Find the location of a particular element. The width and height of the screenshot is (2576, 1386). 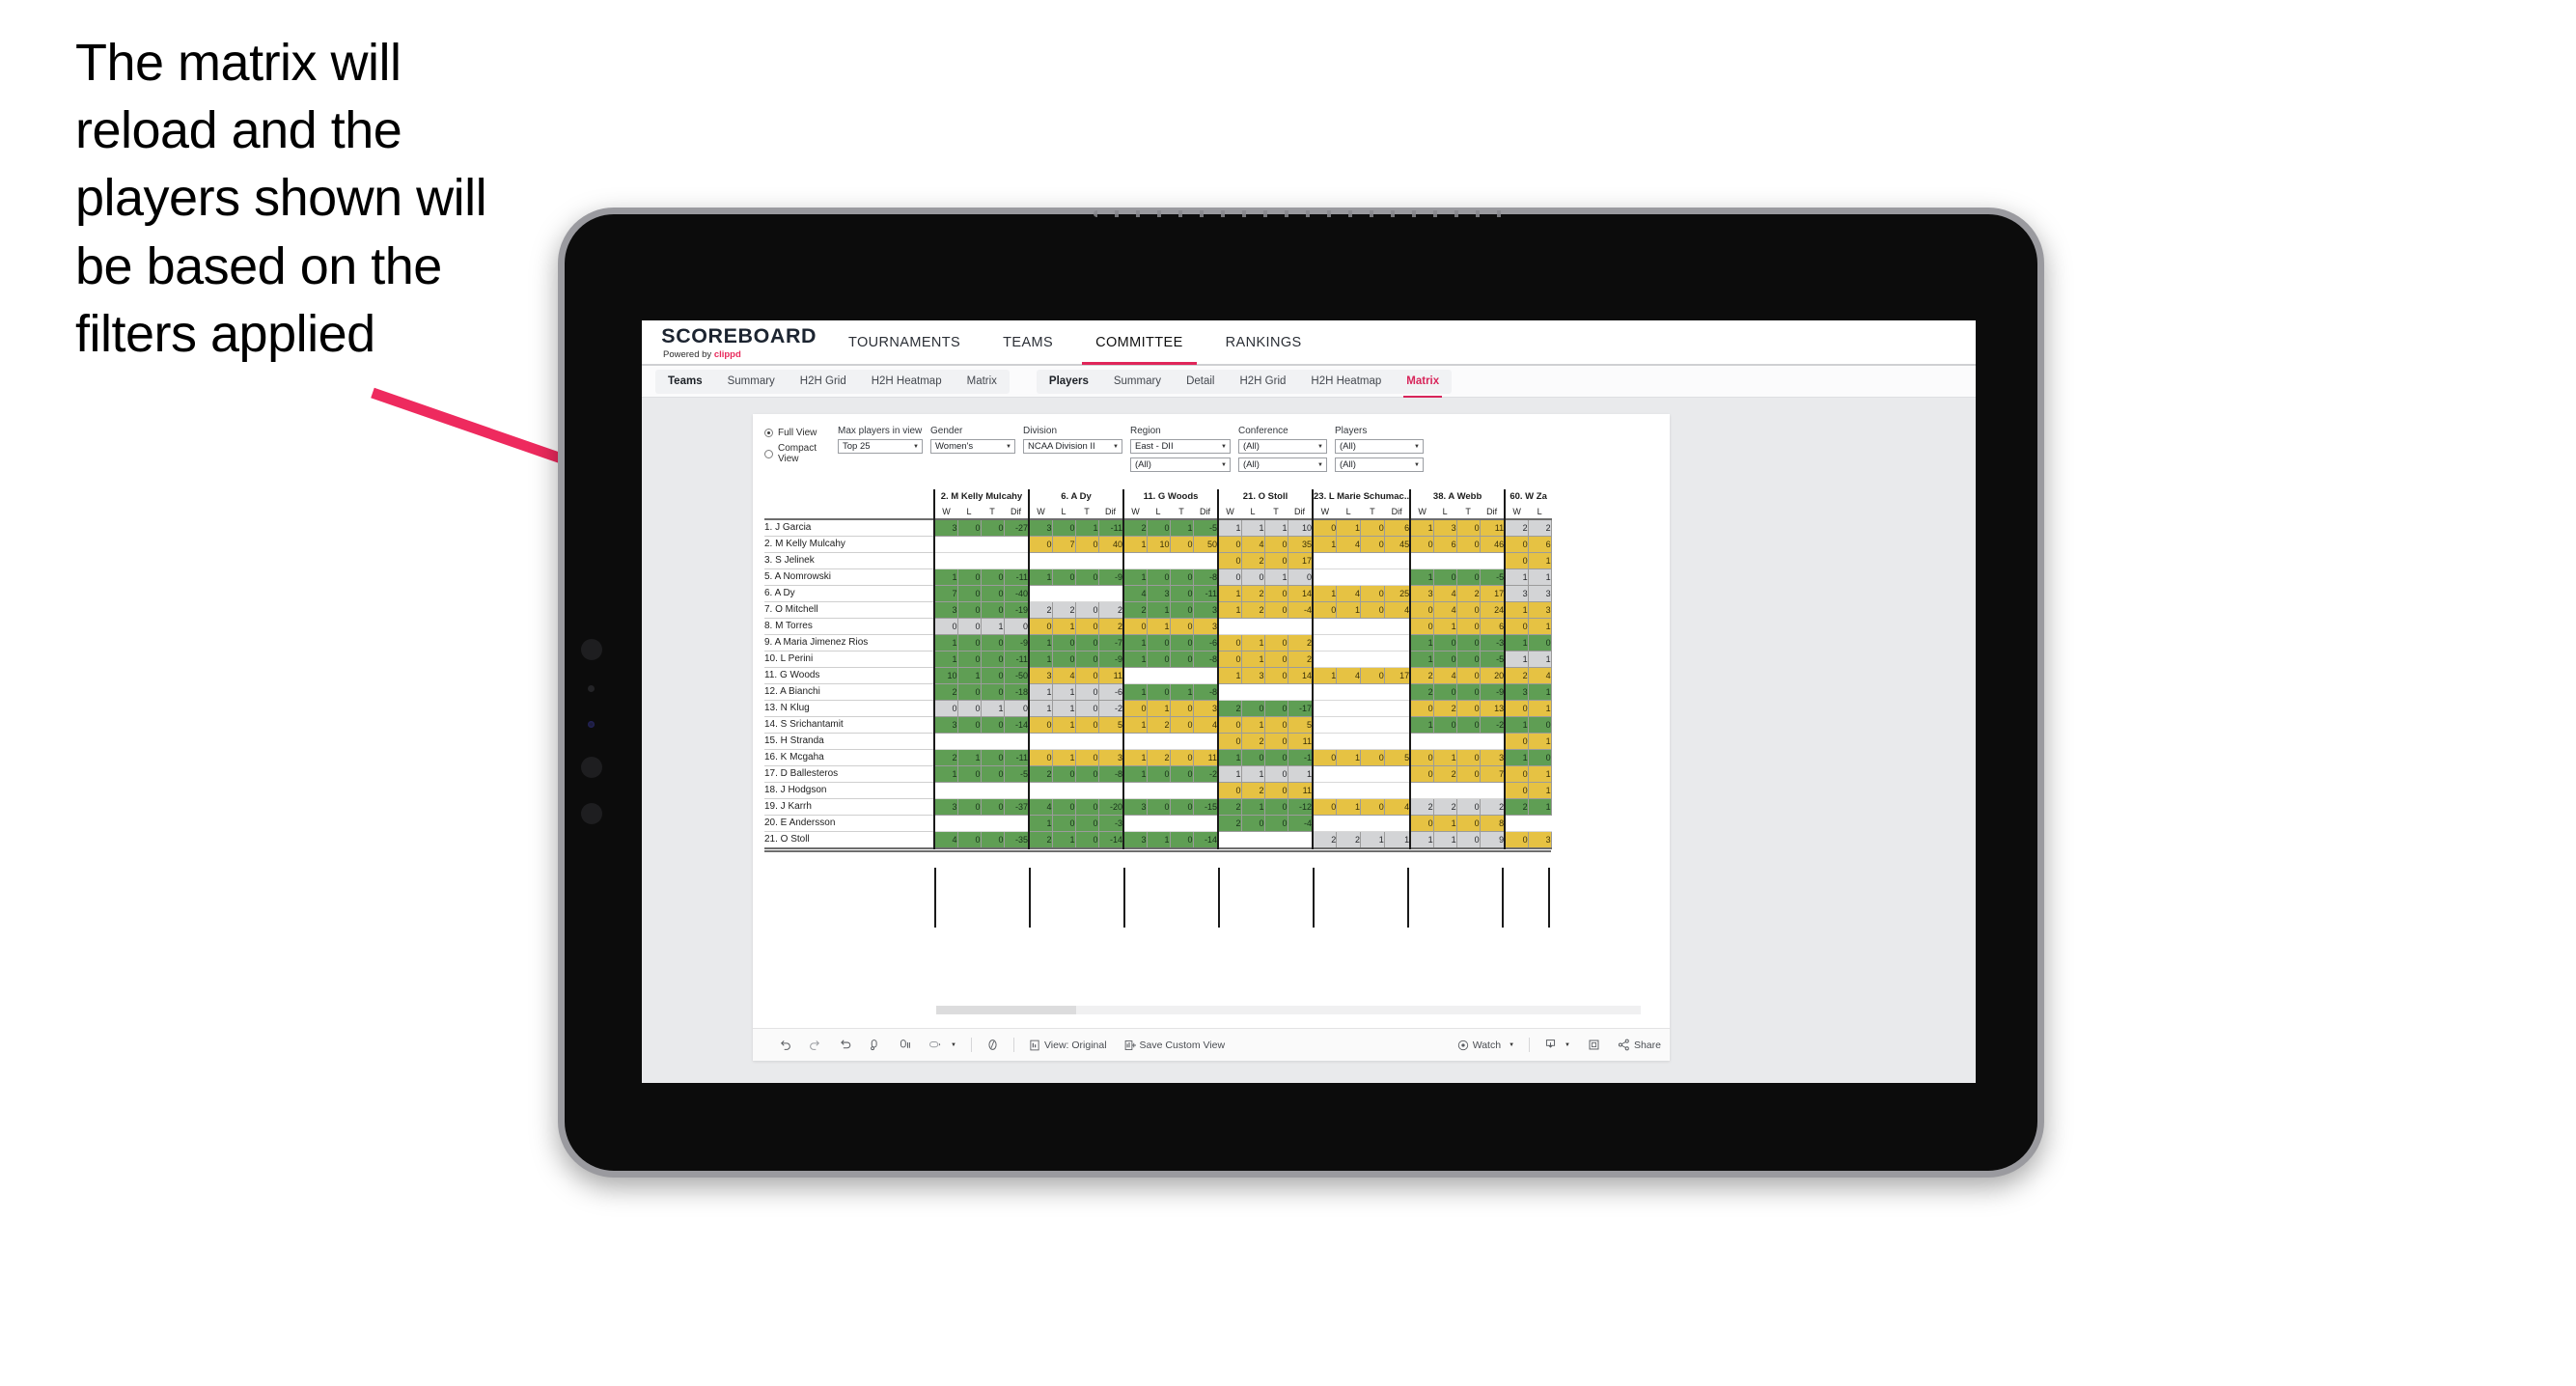

matrix-cell: -3 is located at coordinates (1111, 824).